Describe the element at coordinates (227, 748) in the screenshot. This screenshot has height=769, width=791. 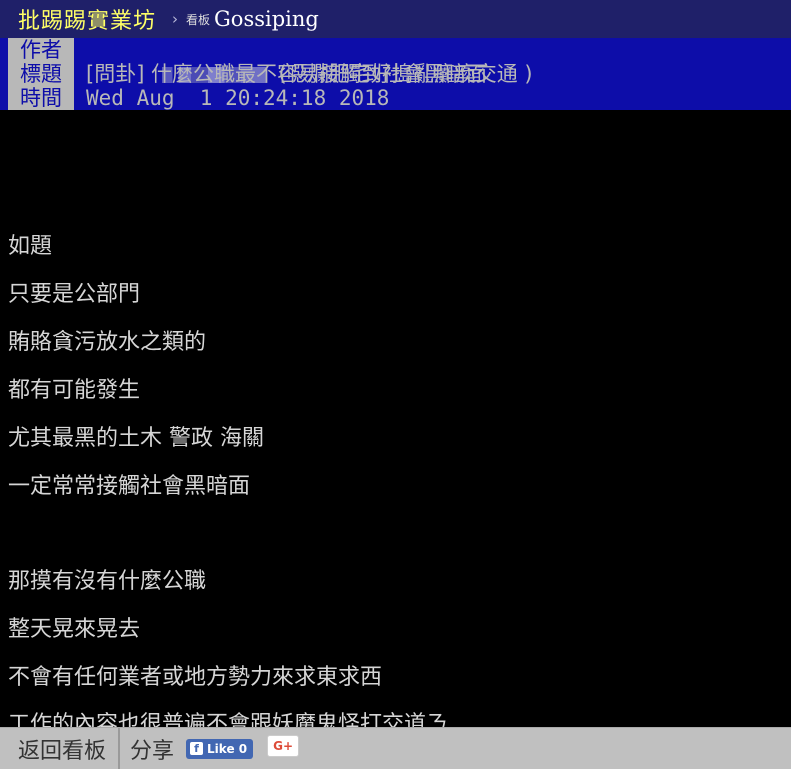
I see `like-label: Like 0` at that location.